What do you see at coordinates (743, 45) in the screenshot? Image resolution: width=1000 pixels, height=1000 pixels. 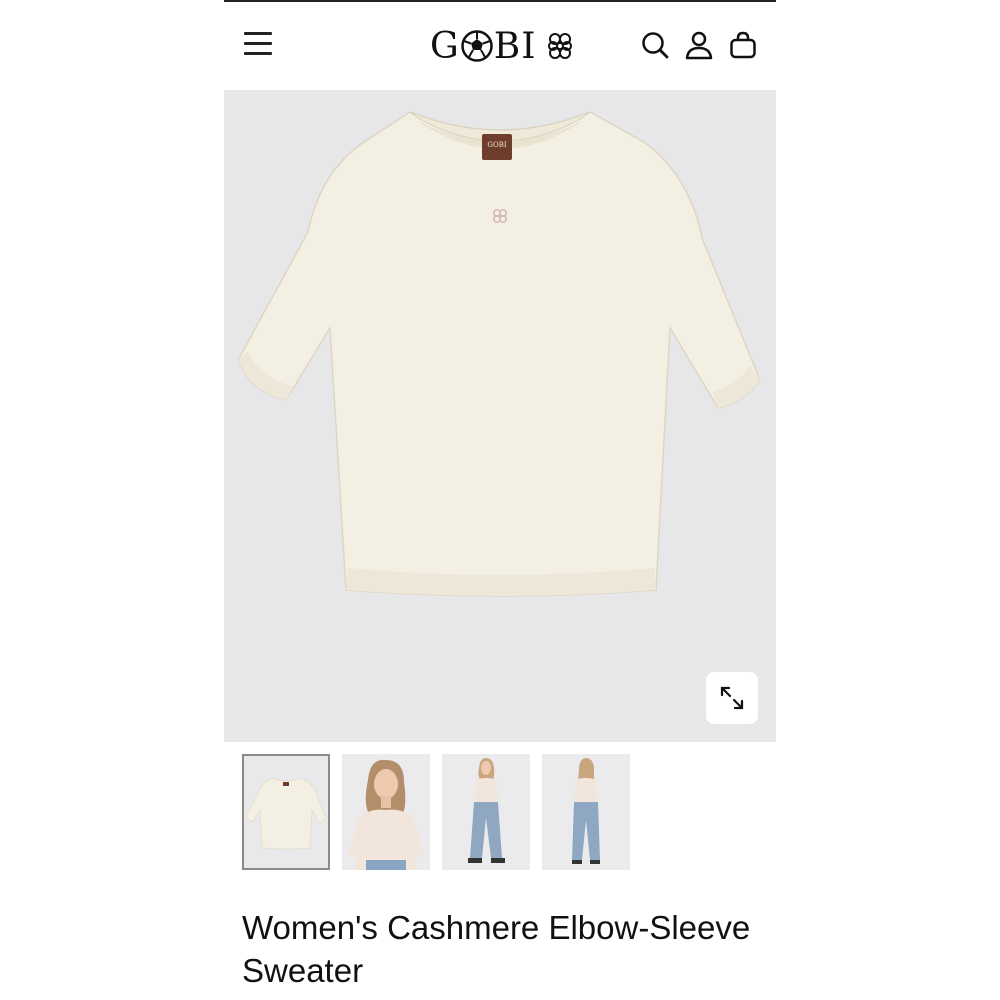 I see `bag-icon` at bounding box center [743, 45].